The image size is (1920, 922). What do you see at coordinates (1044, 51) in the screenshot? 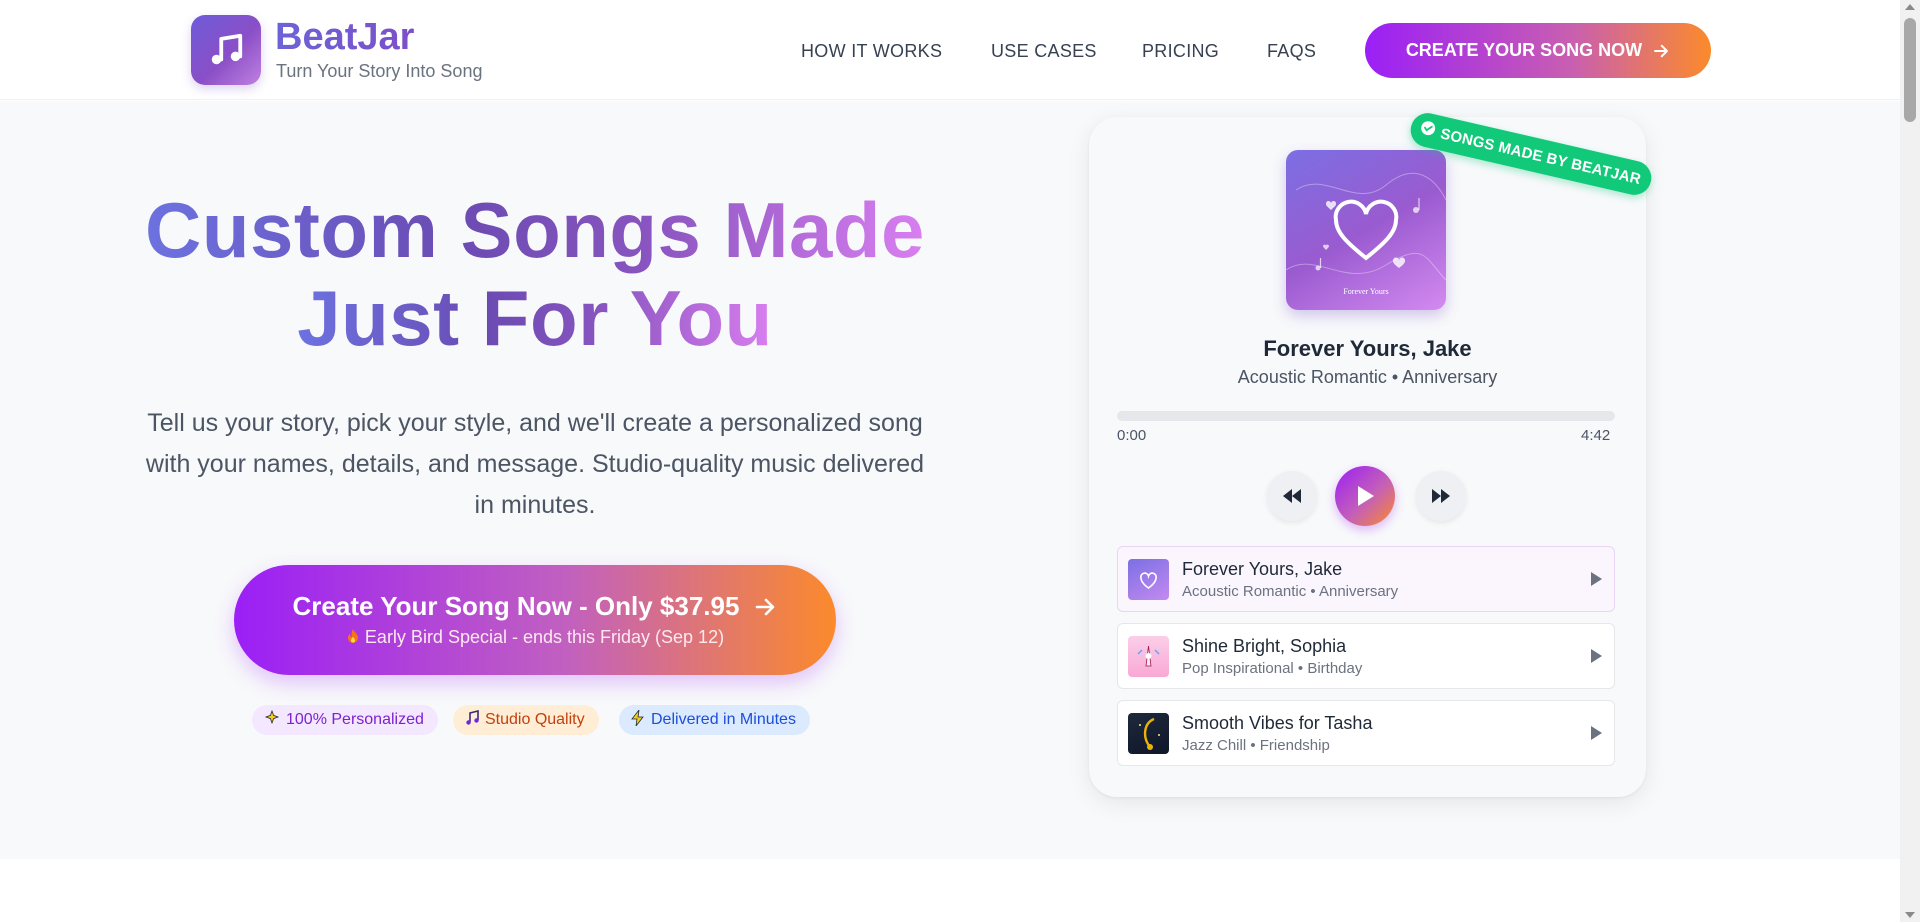
I see `nav-use-cases: USE CASES` at bounding box center [1044, 51].